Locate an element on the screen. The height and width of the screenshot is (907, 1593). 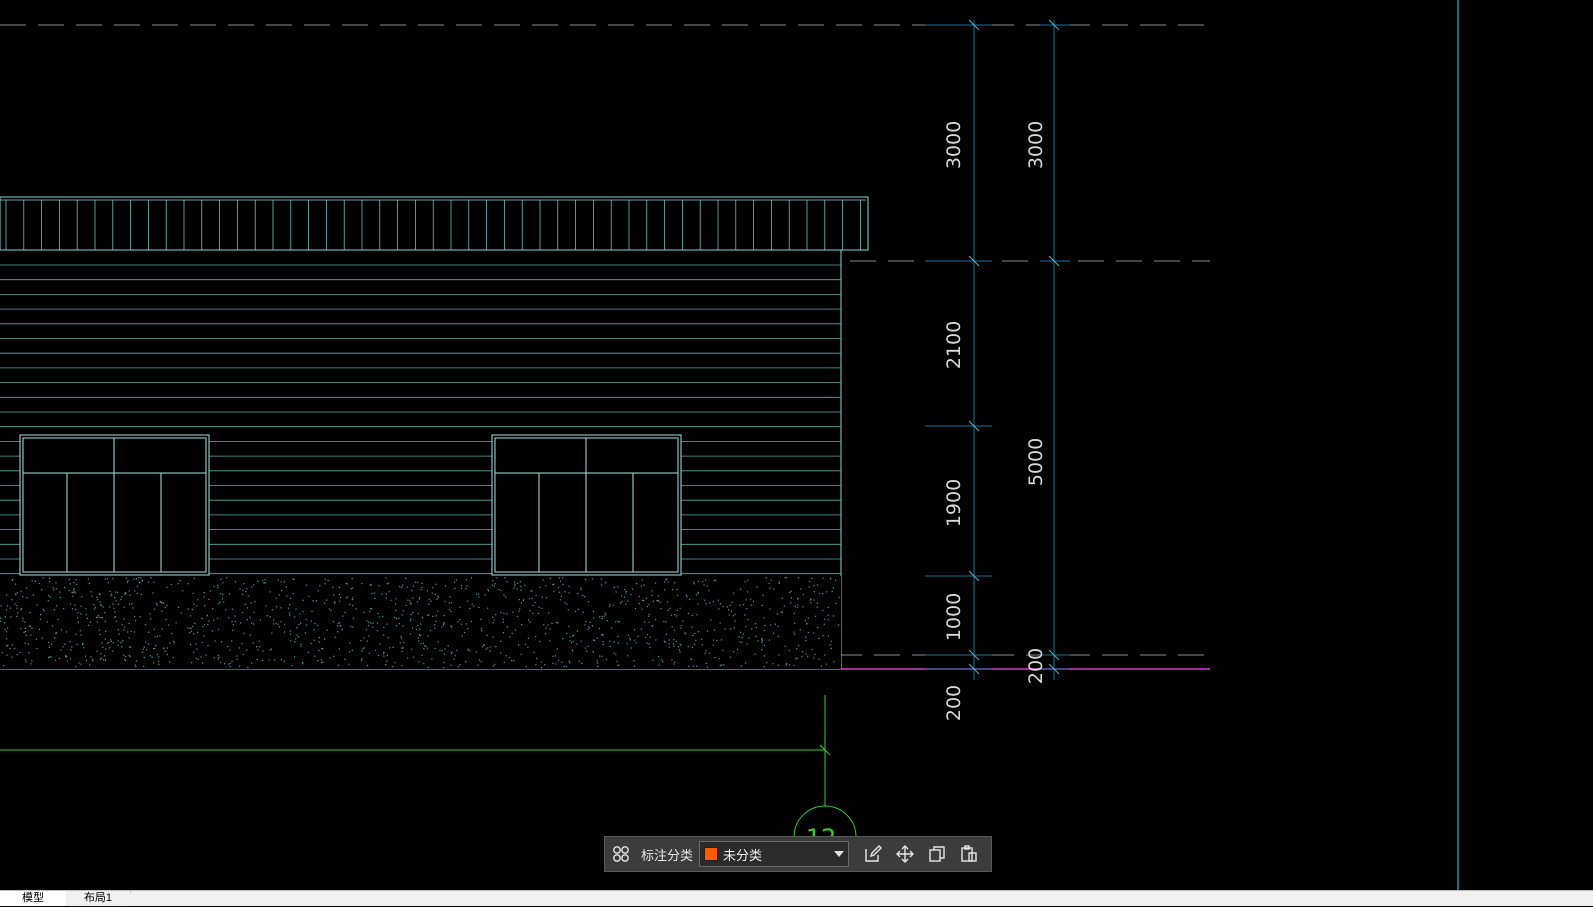
grid-layout-icon is located at coordinates (621, 854).